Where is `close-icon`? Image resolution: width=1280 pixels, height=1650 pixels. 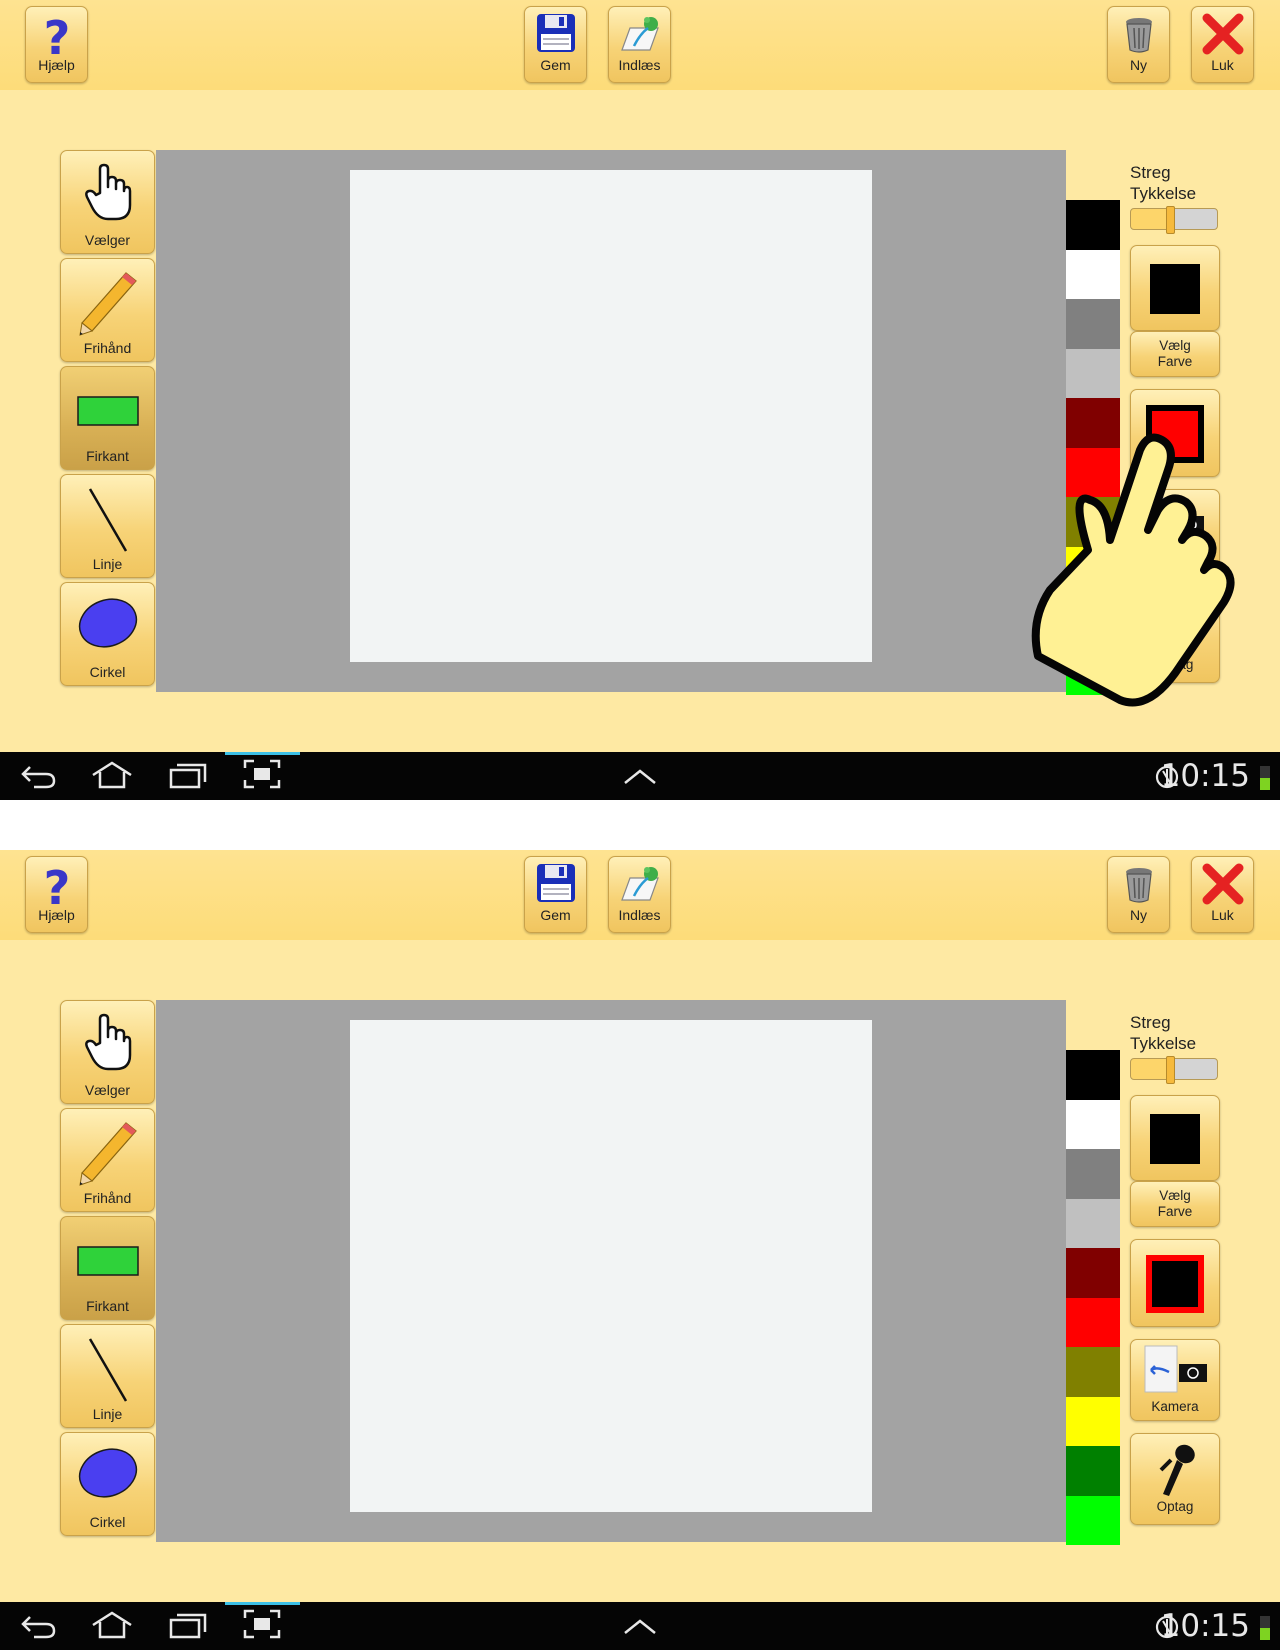 close-icon is located at coordinates (1222, 34).